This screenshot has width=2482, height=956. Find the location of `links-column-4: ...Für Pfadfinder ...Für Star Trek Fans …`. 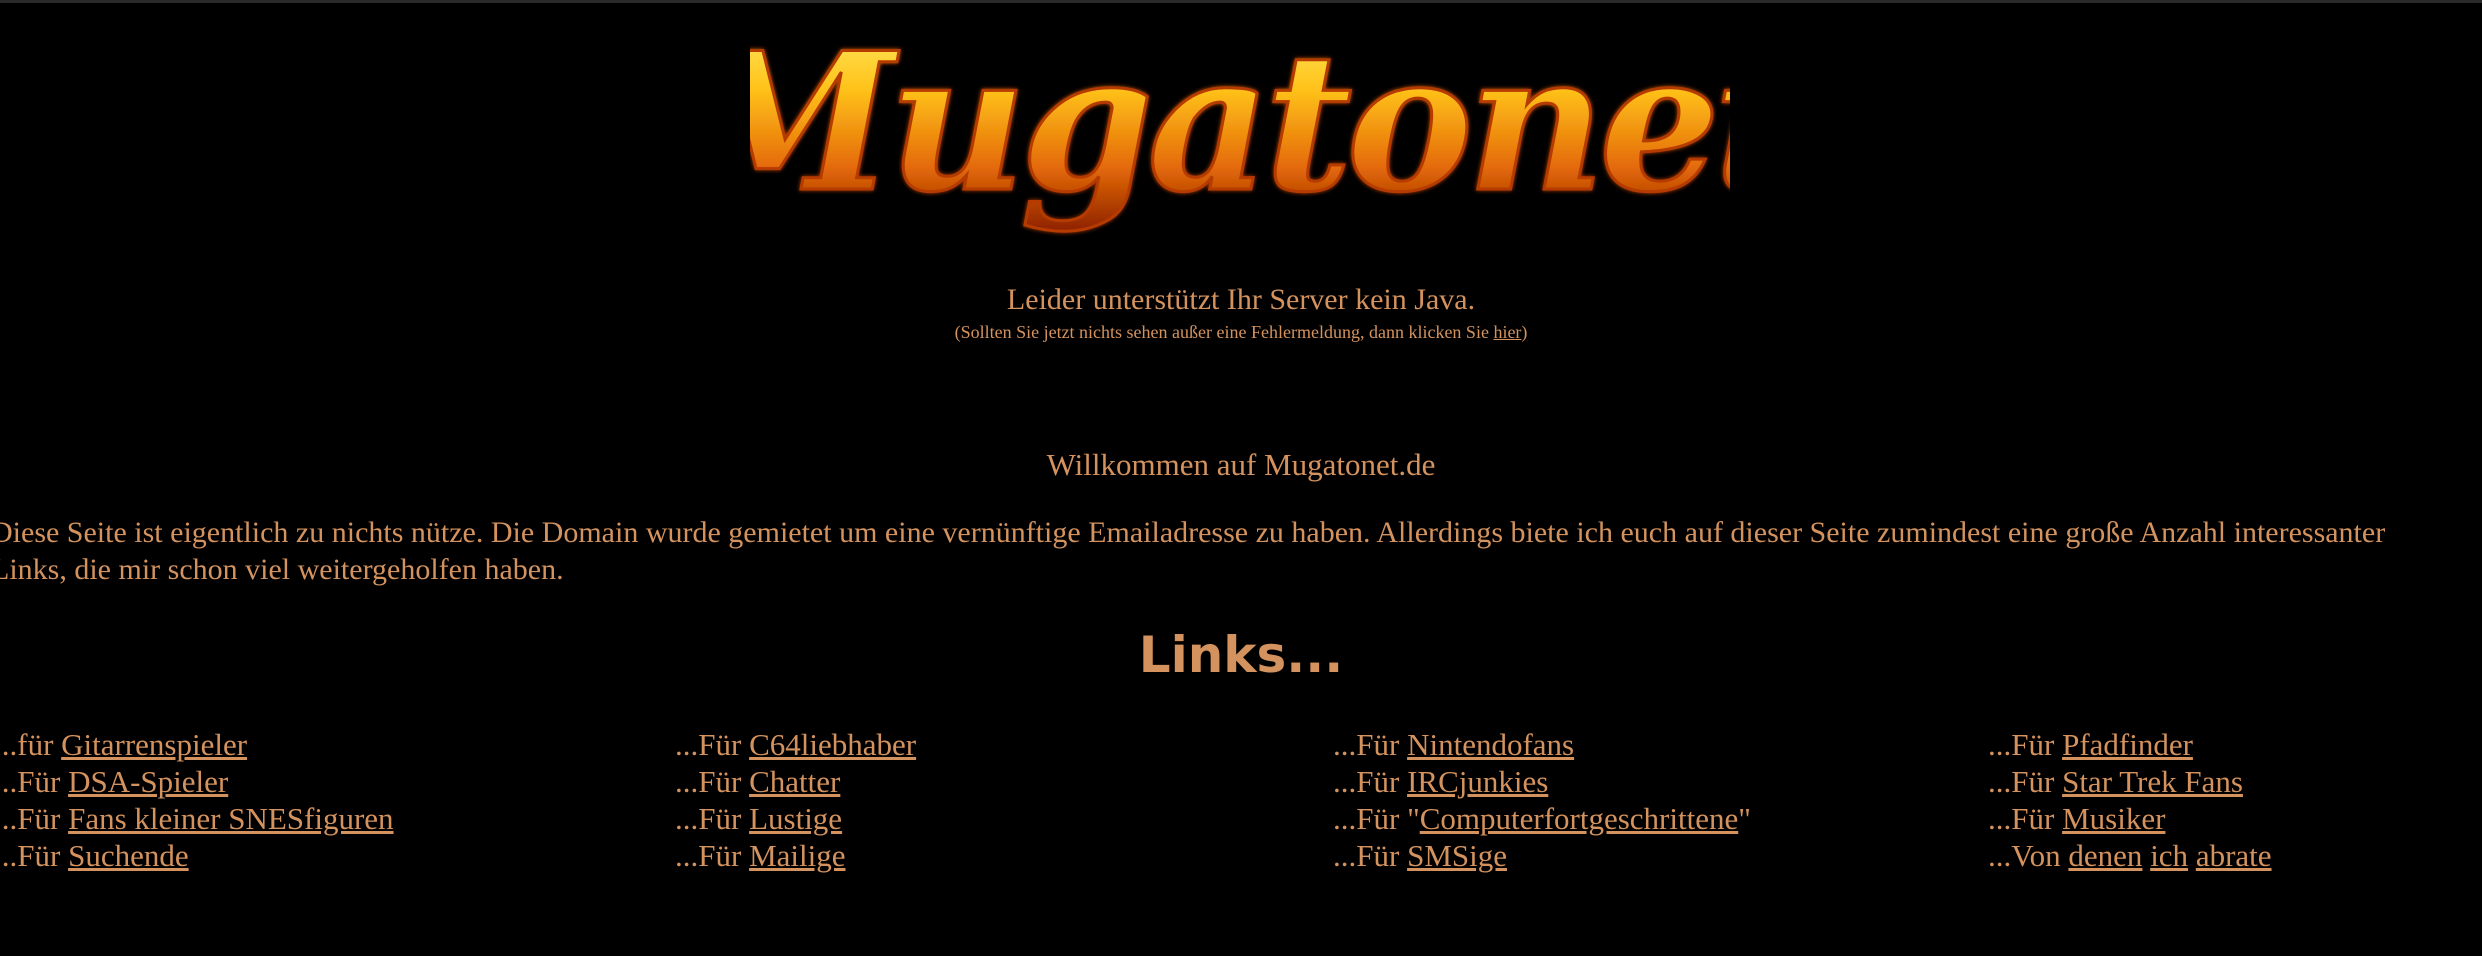

links-column-4: ...Für Pfadfinder ...Für Star Trek Fans … is located at coordinates (2130, 800).